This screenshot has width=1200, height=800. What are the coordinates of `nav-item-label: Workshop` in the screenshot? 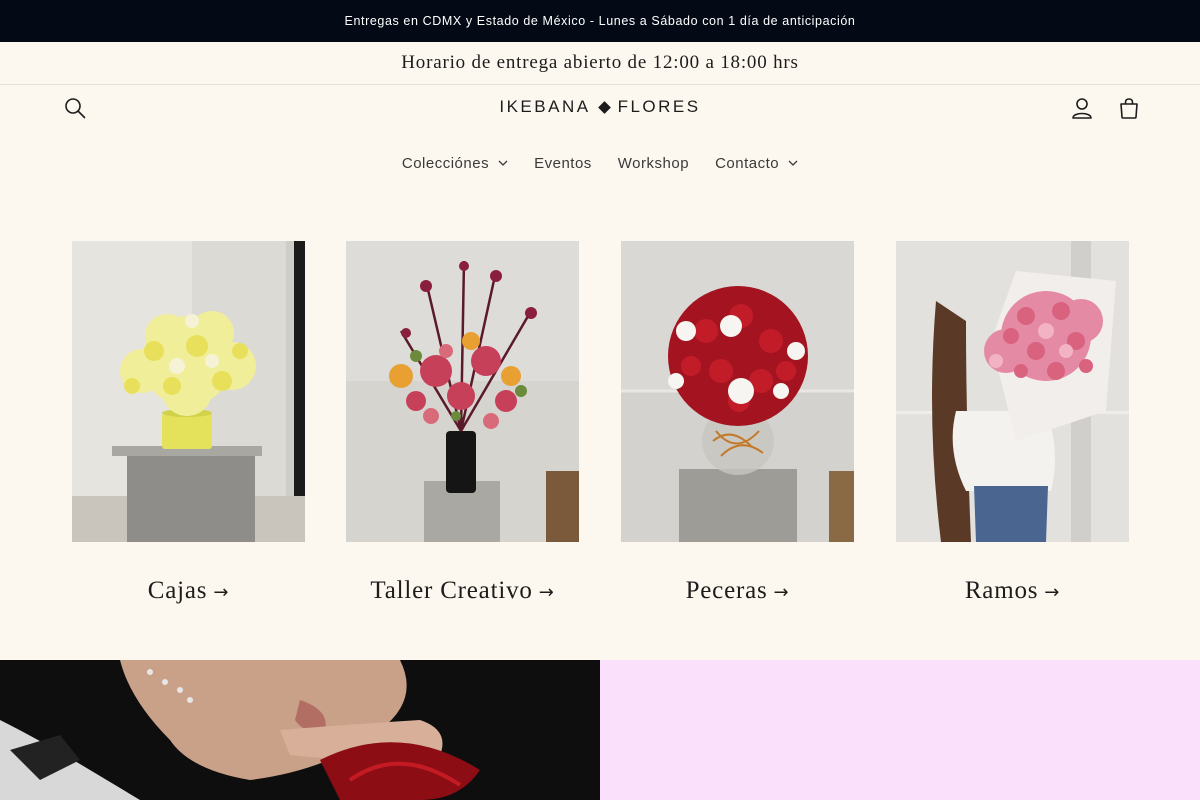 It's located at (653, 163).